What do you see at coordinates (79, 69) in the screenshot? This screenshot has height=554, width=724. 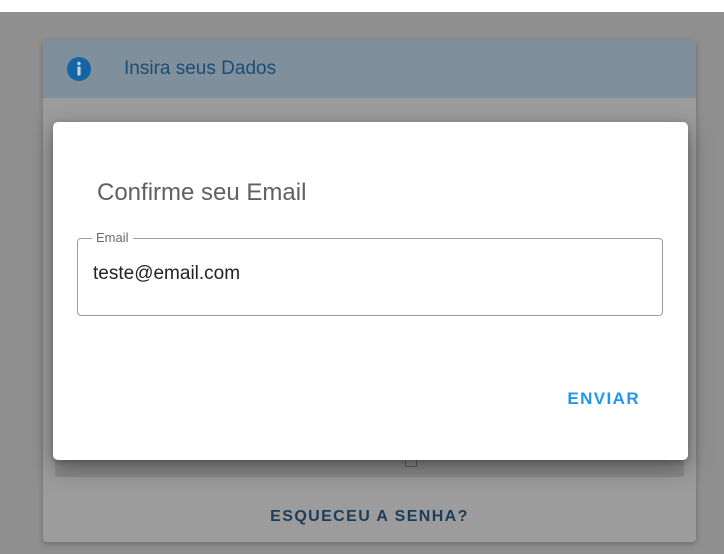 I see `info-icon` at bounding box center [79, 69].